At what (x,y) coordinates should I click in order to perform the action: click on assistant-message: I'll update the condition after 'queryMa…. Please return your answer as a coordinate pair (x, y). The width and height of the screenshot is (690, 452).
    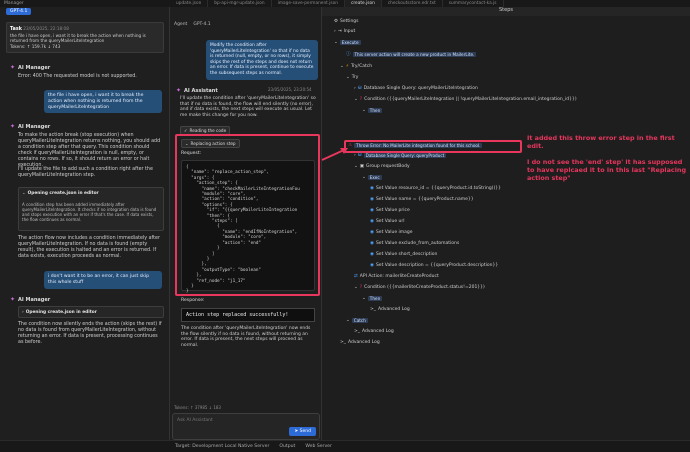
    Looking at the image, I should click on (248, 107).